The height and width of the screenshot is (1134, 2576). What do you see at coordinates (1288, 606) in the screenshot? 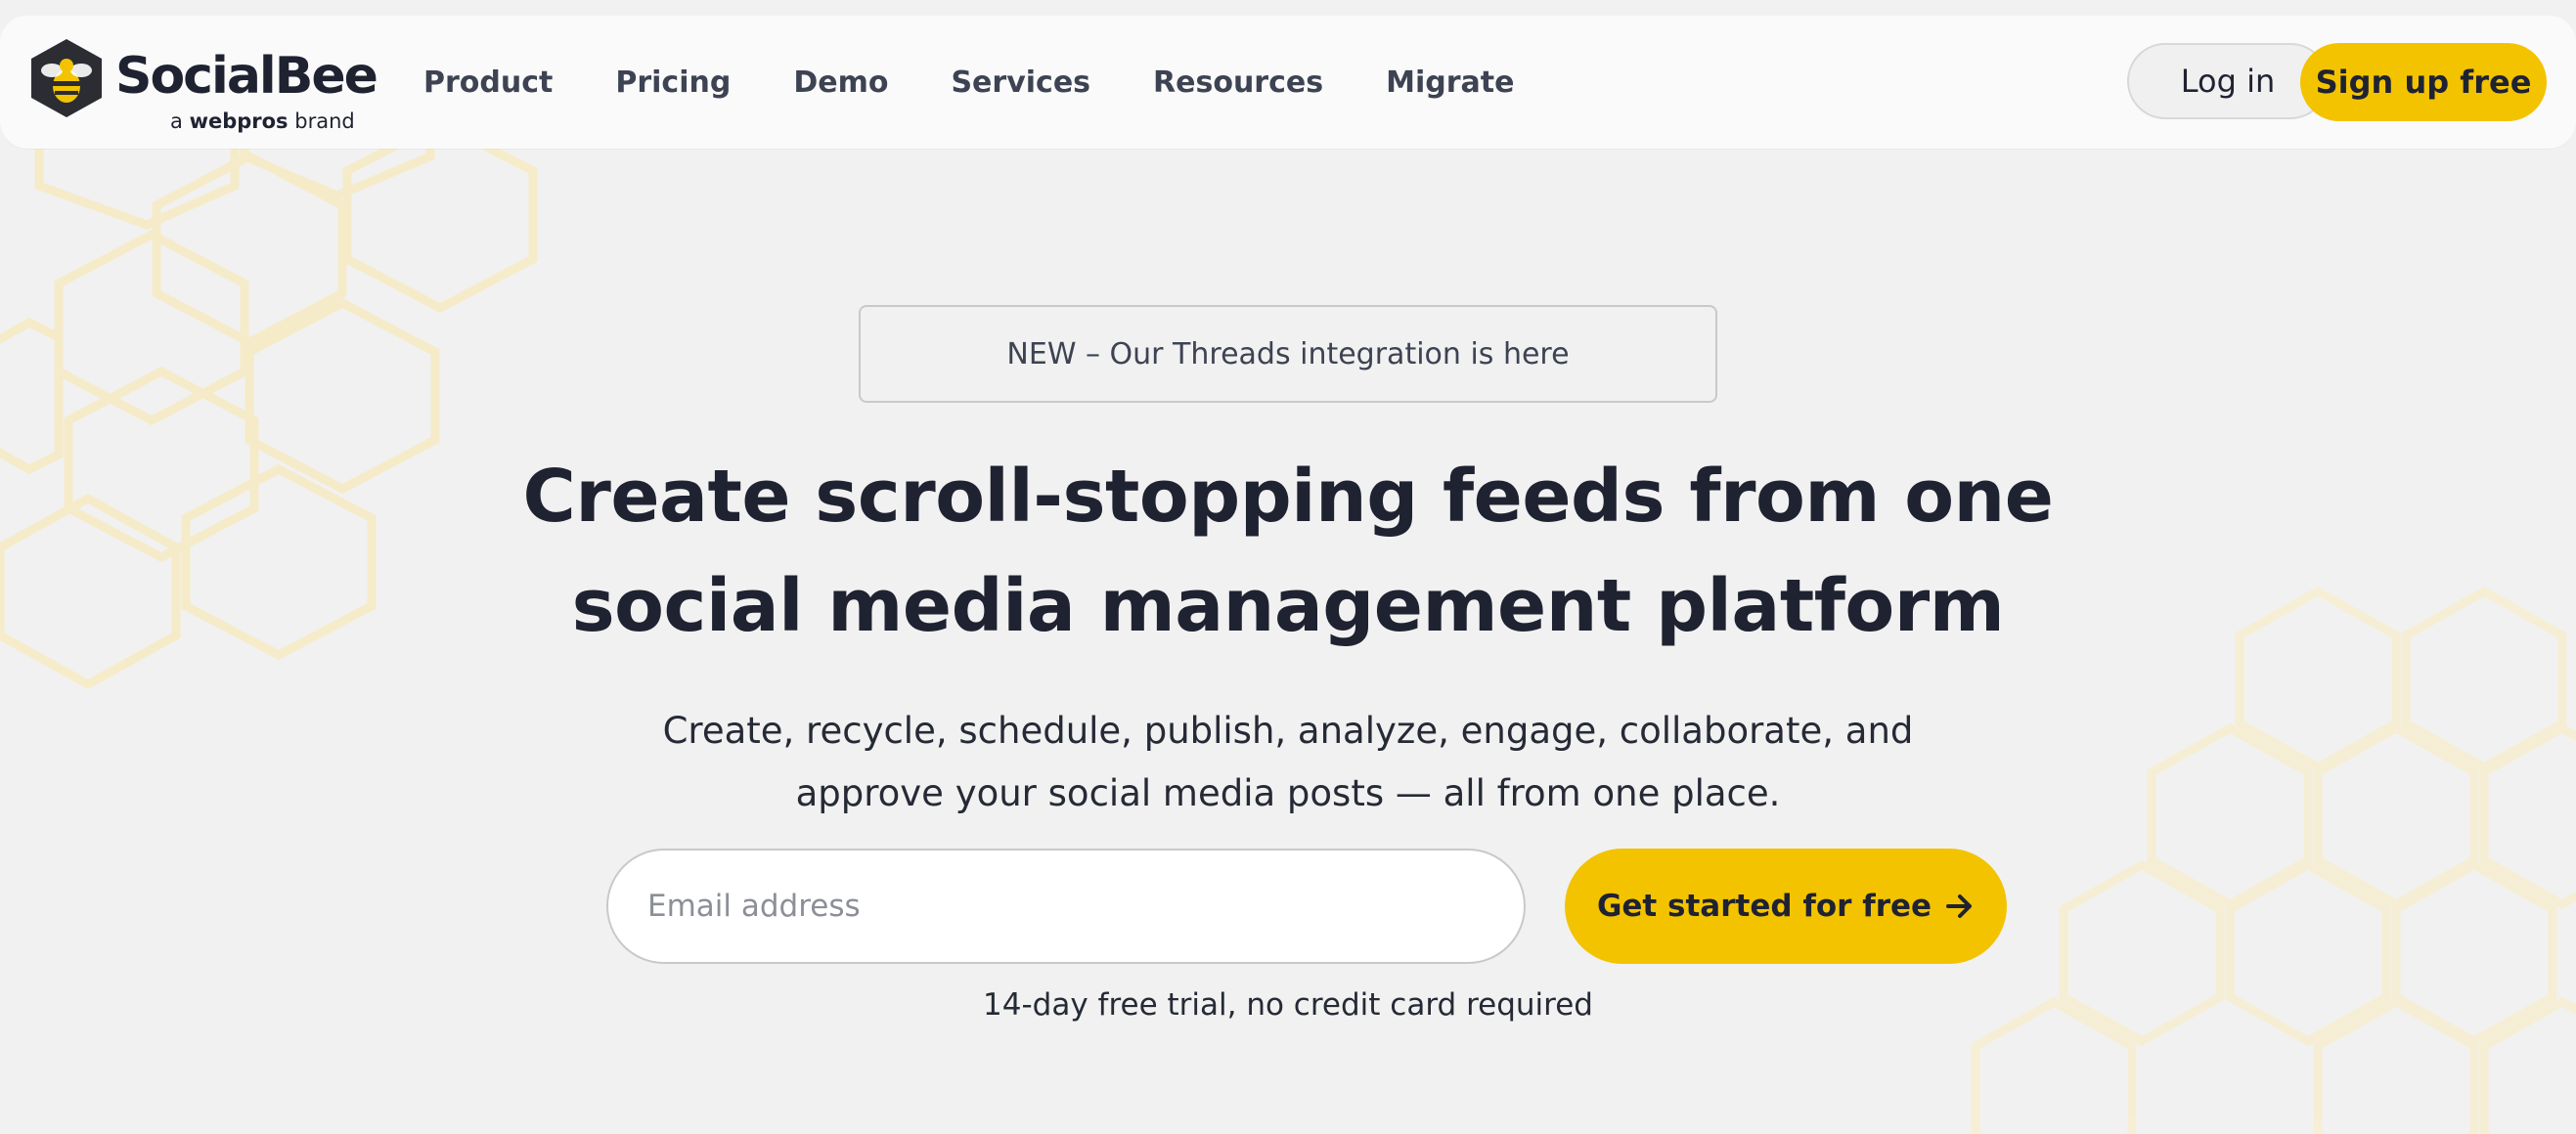
I see `headline-line-2: social media management platform` at bounding box center [1288, 606].